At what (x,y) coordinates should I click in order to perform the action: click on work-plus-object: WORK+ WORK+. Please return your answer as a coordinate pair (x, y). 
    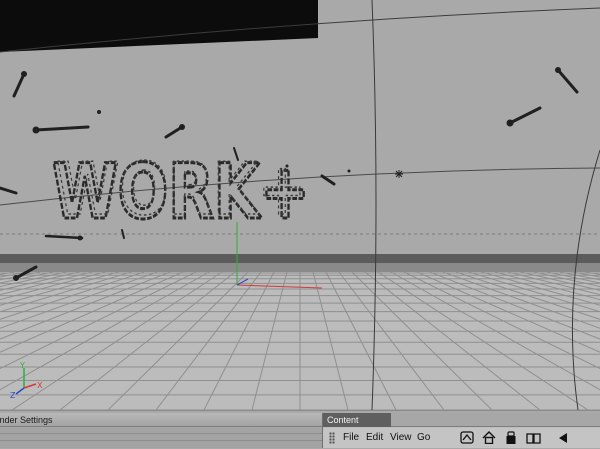
    Looking at the image, I should click on (181, 192).